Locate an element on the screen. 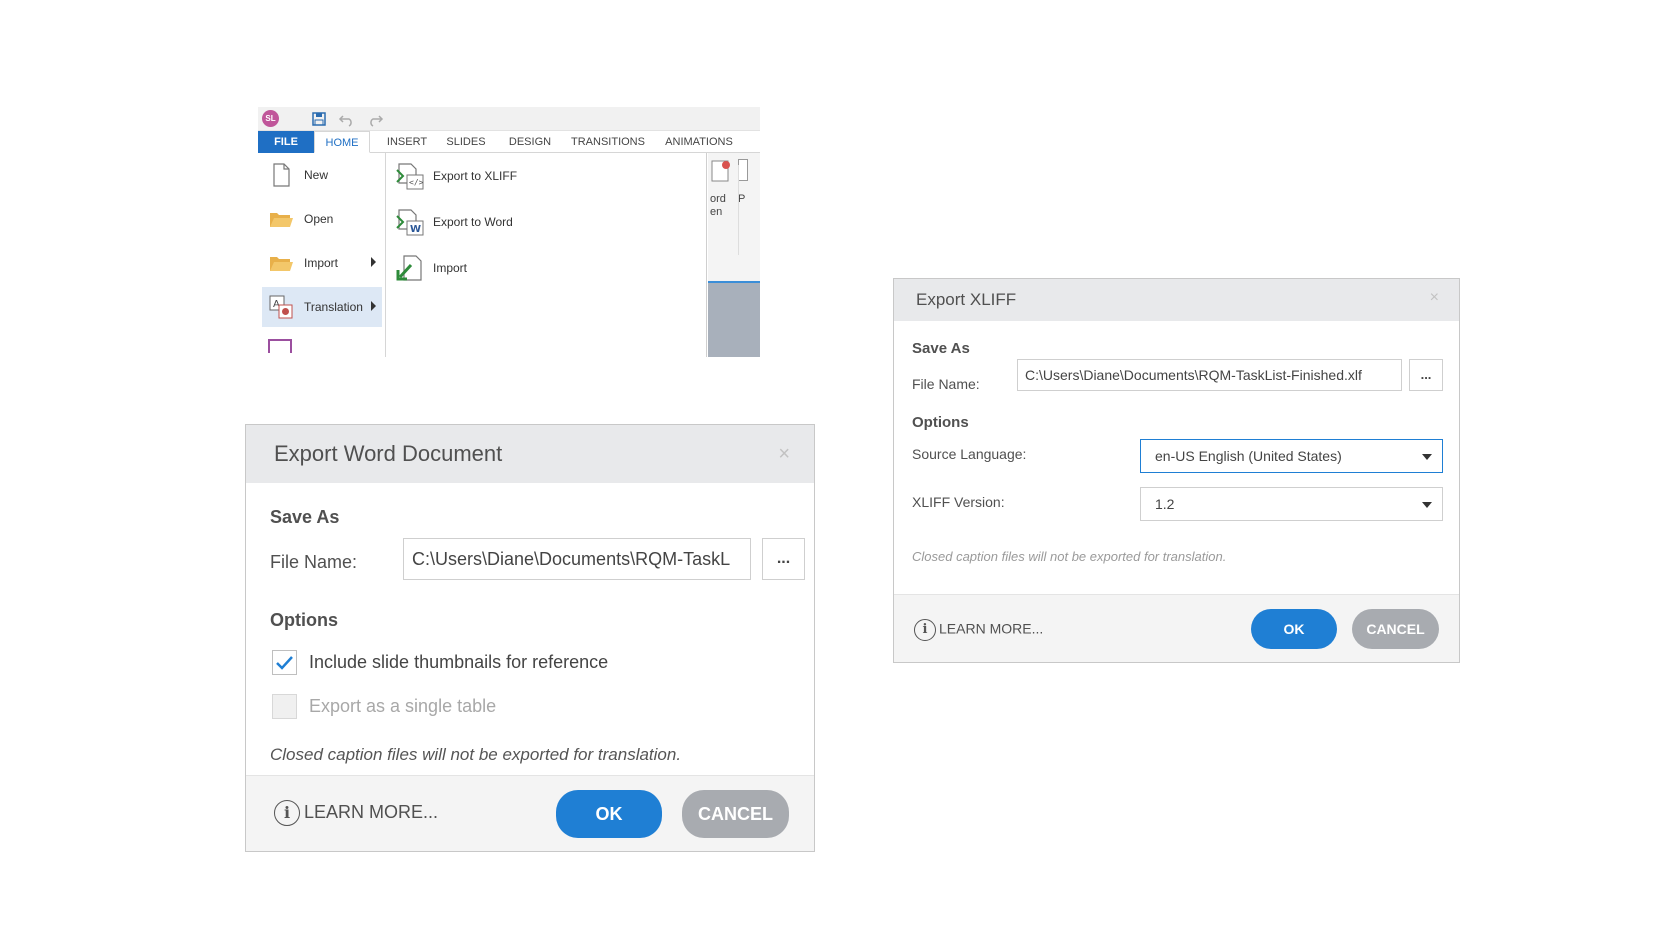 Image resolution: width=1680 pixels, height=946 pixels. file-menu-open: Open is located at coordinates (322, 219).